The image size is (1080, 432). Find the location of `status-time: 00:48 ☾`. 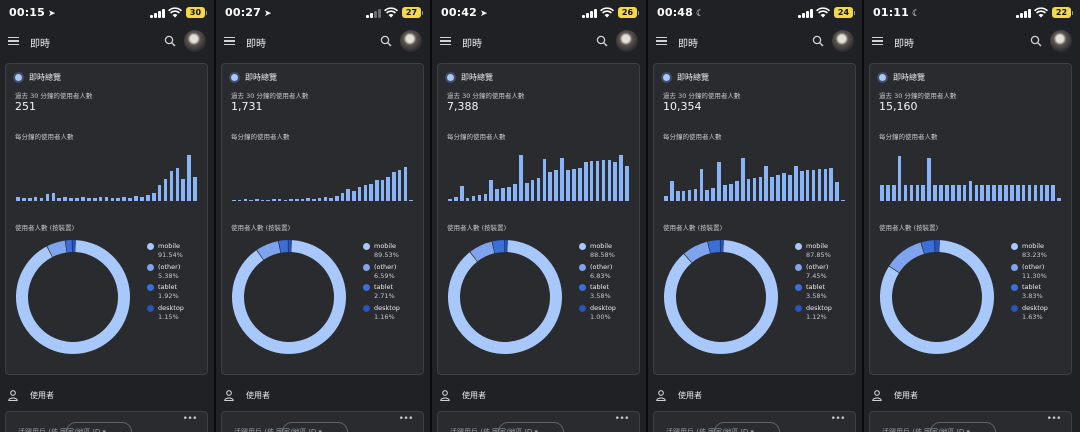

status-time: 00:48 ☾ is located at coordinates (681, 12).